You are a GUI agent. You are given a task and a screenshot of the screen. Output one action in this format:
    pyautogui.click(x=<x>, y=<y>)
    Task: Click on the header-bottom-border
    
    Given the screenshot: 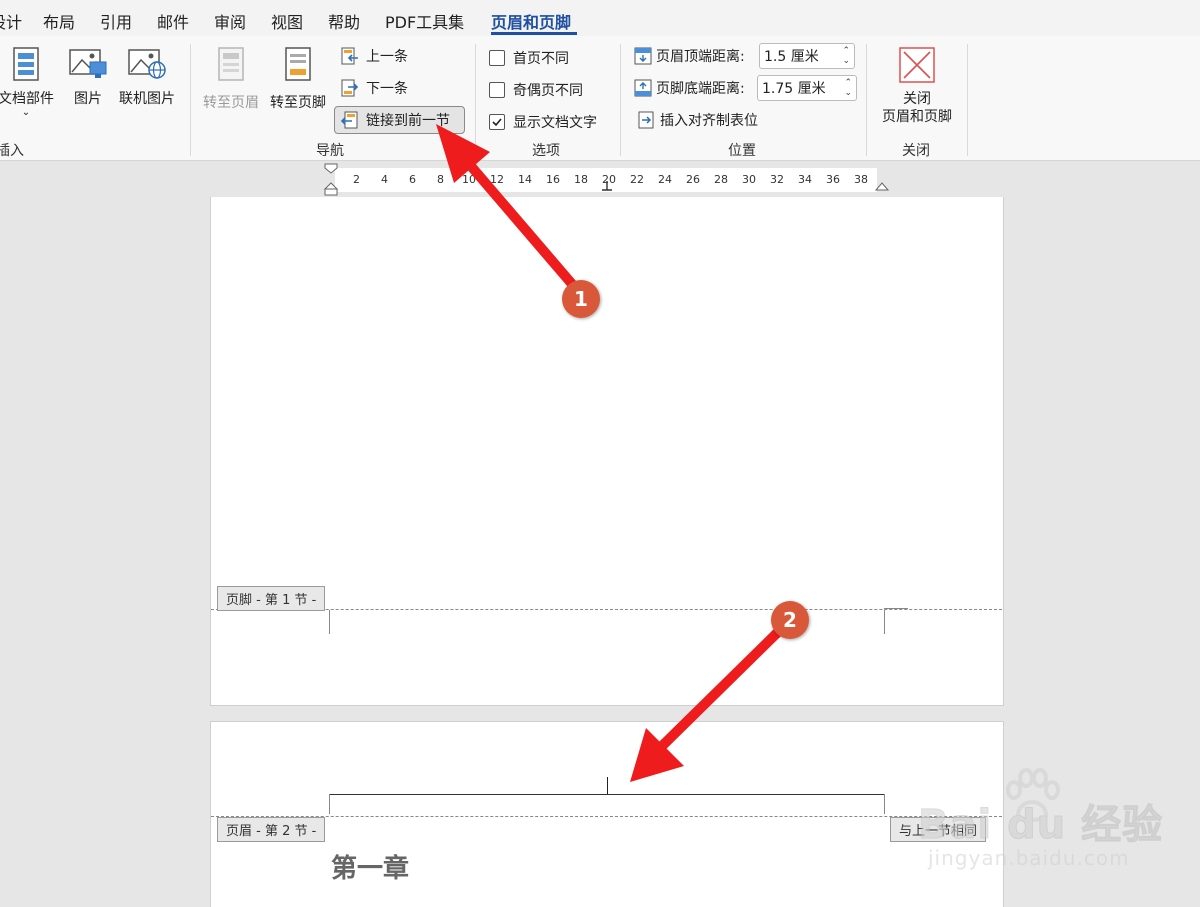 What is the action you would take?
    pyautogui.click(x=607, y=794)
    